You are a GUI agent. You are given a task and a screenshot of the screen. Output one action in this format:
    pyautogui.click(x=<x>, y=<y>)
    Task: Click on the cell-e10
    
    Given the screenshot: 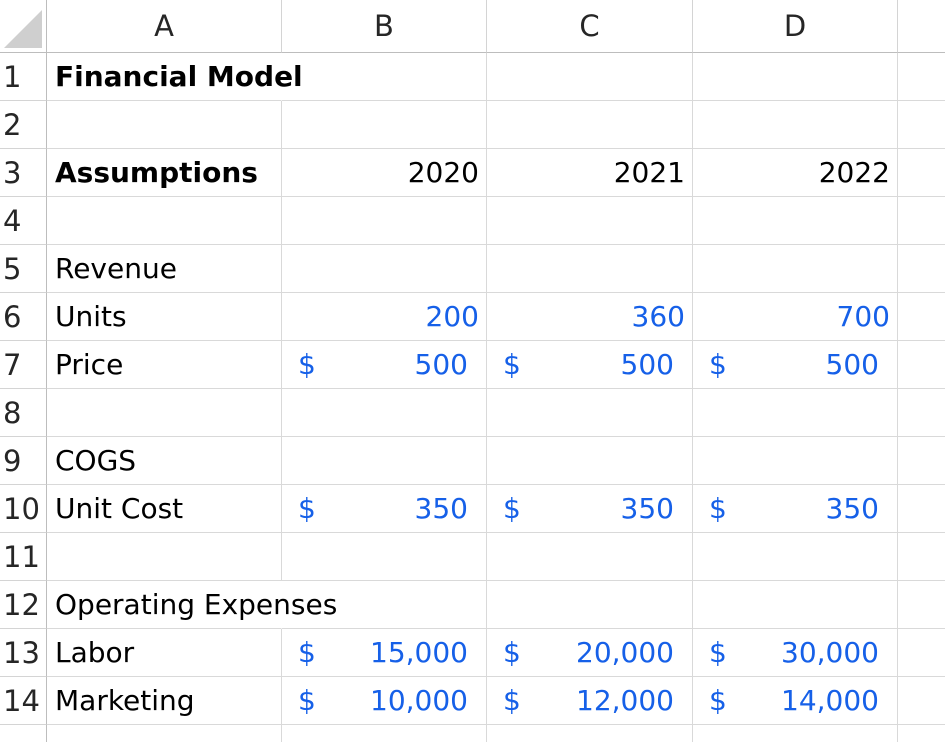 What is the action you would take?
    pyautogui.click(x=921, y=509)
    